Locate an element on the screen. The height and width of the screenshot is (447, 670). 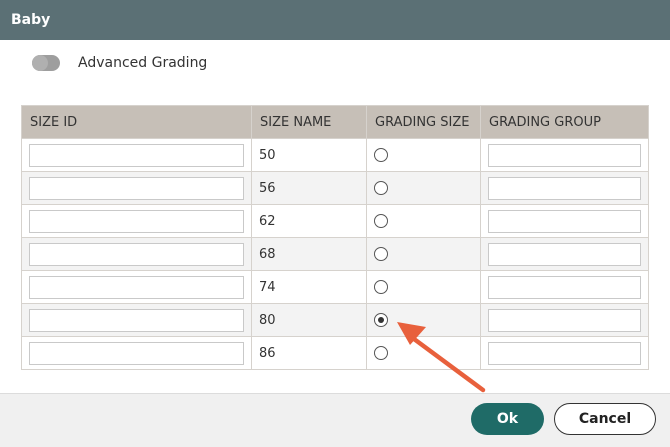
table-row: 56 is located at coordinates (335, 188).